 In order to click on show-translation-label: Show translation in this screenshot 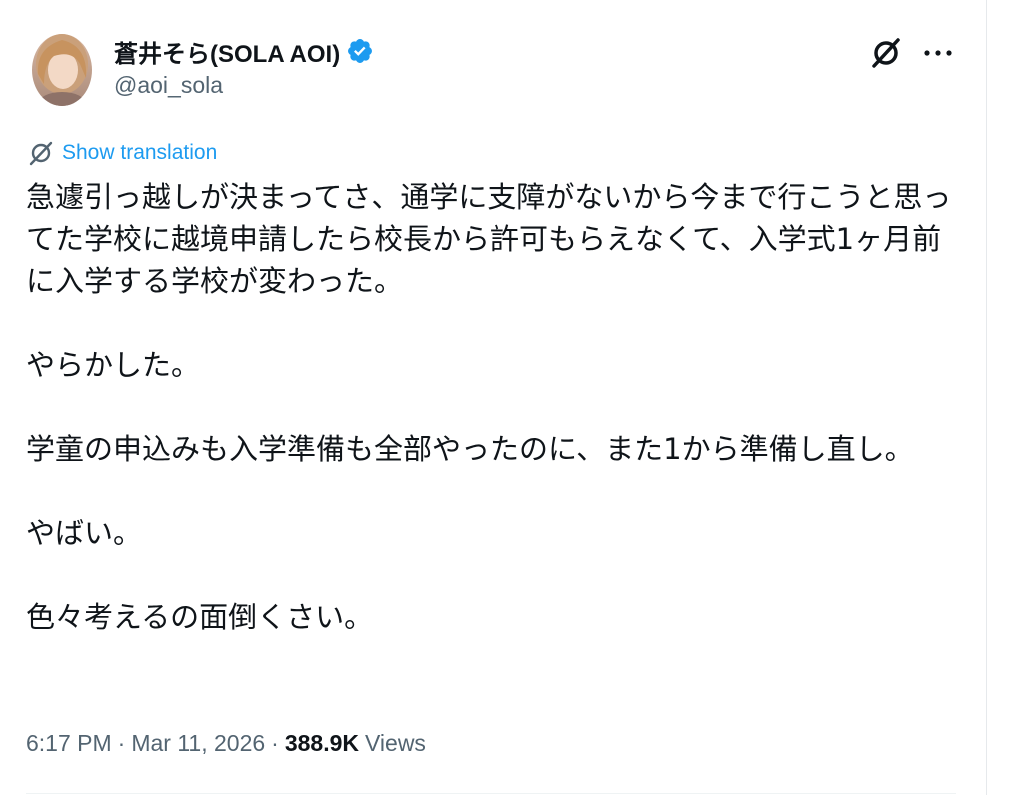, I will do `click(140, 152)`.